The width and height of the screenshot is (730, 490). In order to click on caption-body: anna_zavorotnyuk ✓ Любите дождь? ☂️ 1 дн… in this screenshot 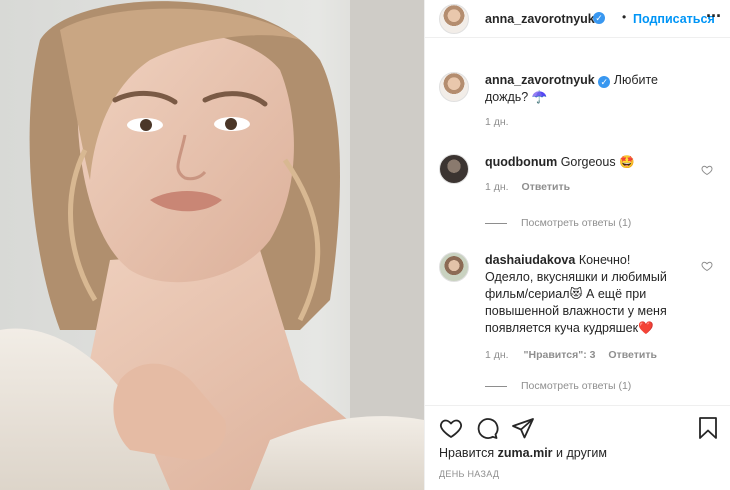, I will do `click(590, 100)`.